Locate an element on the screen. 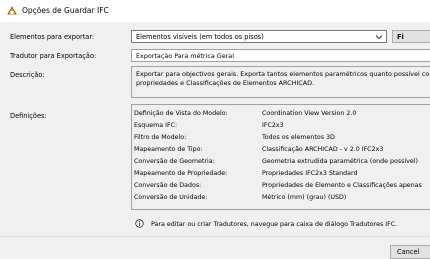 The height and width of the screenshot is (259, 430). elements-dropdown: Elementos visíveis (em todos os pisos) is located at coordinates (259, 36).